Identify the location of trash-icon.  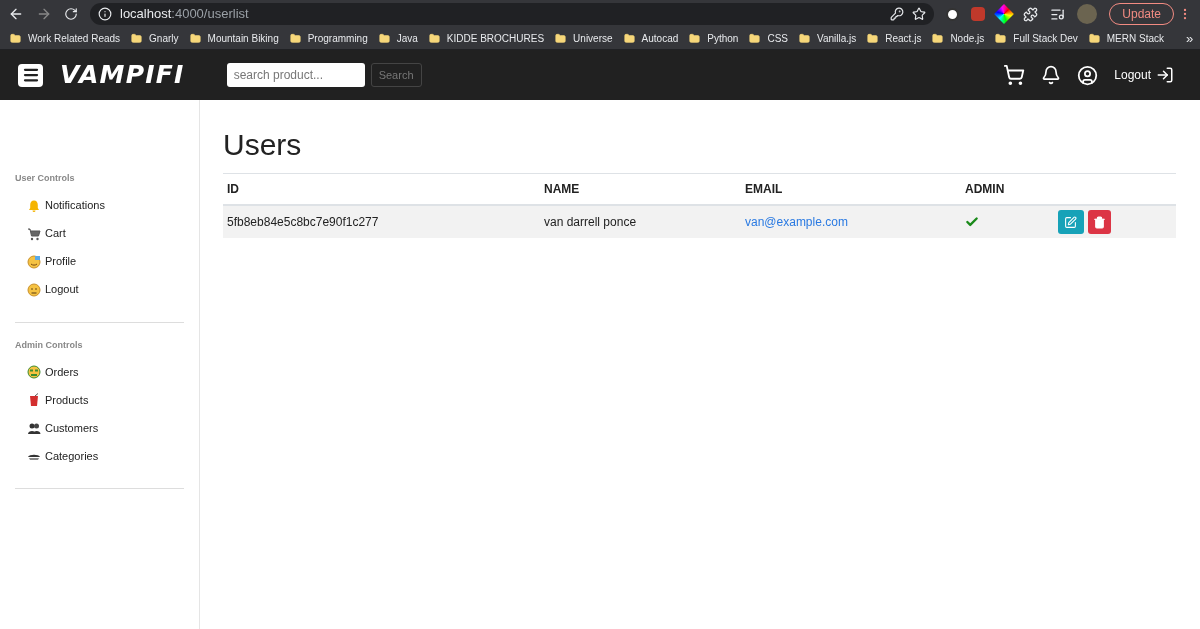
(1099, 222).